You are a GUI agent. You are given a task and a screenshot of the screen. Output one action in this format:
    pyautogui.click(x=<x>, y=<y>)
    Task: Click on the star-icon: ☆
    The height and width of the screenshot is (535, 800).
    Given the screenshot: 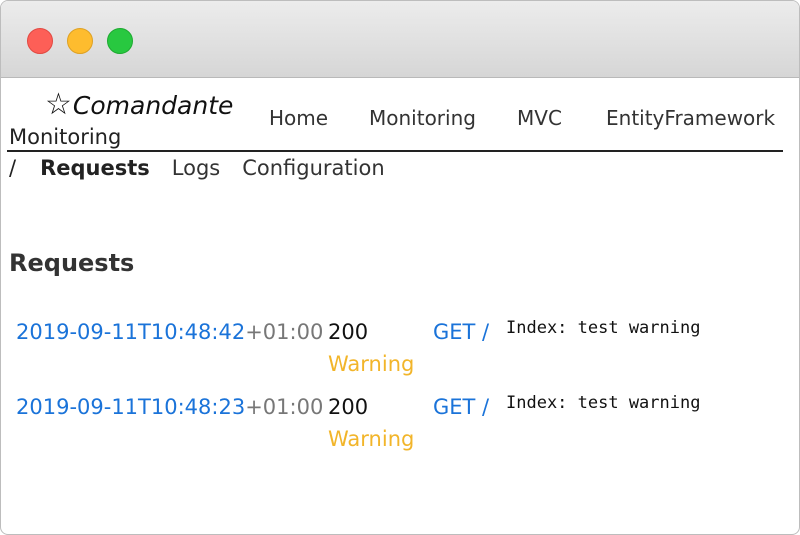 What is the action you would take?
    pyautogui.click(x=58, y=104)
    